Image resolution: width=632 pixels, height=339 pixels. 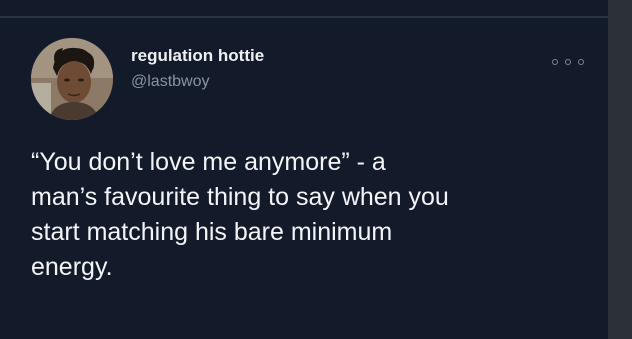 What do you see at coordinates (208, 162) in the screenshot?
I see `tweet-text-line: “You don’t love me anymore” - a` at bounding box center [208, 162].